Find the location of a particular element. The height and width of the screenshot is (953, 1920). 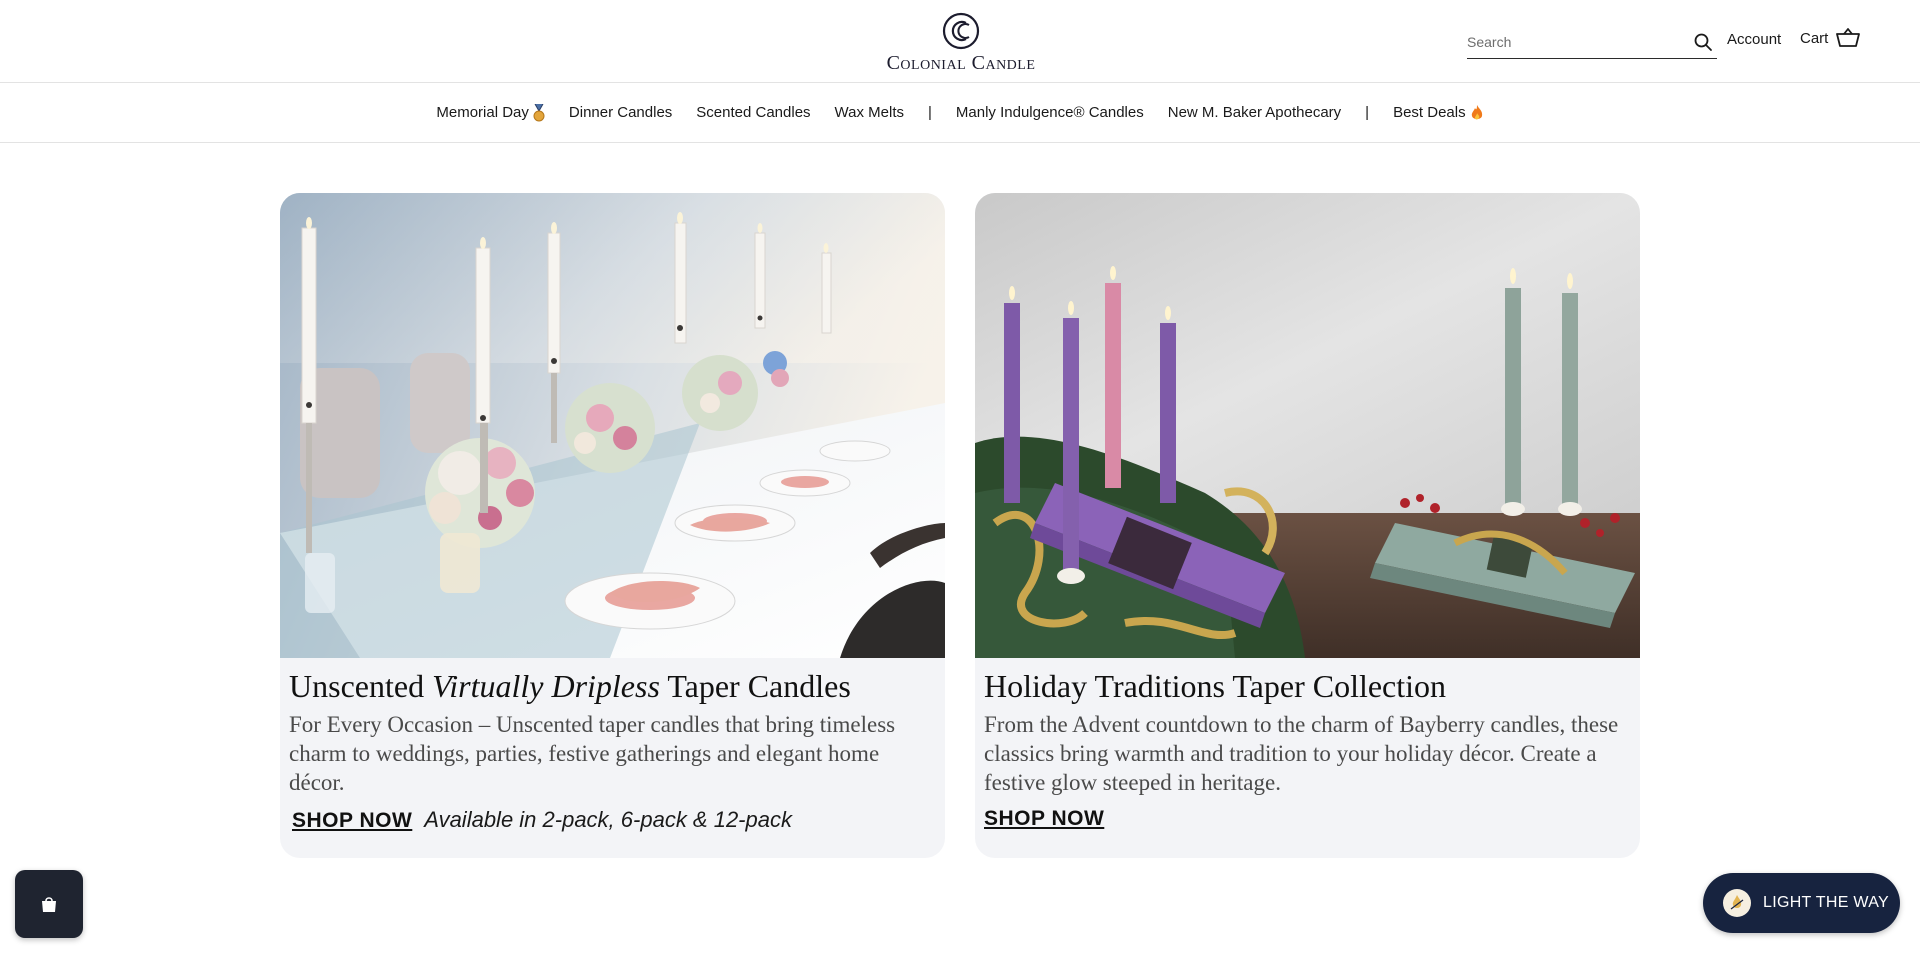

cart-link: Cart is located at coordinates (1830, 38).